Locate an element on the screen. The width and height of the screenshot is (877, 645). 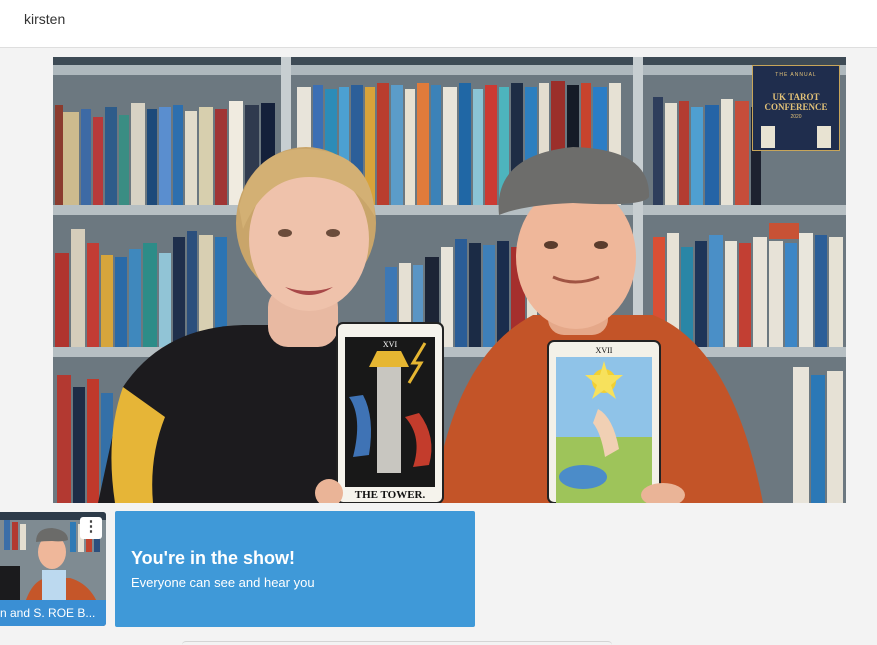
badge-line-2: CONFERENCE is located at coordinates (796, 107).